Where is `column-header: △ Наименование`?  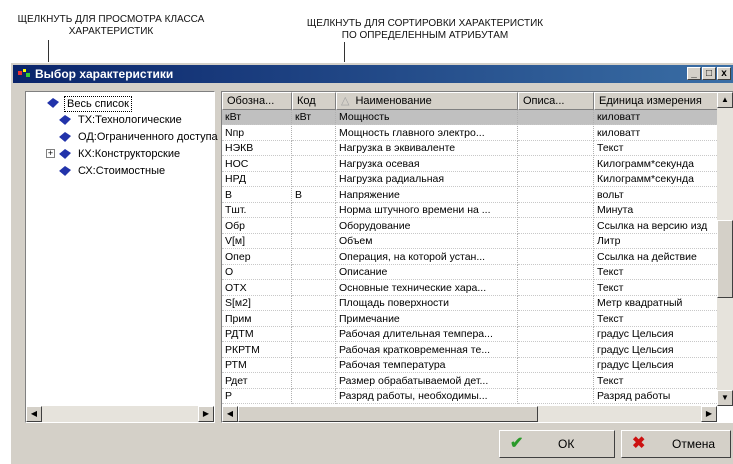
column-header: △ Наименование is located at coordinates (427, 101).